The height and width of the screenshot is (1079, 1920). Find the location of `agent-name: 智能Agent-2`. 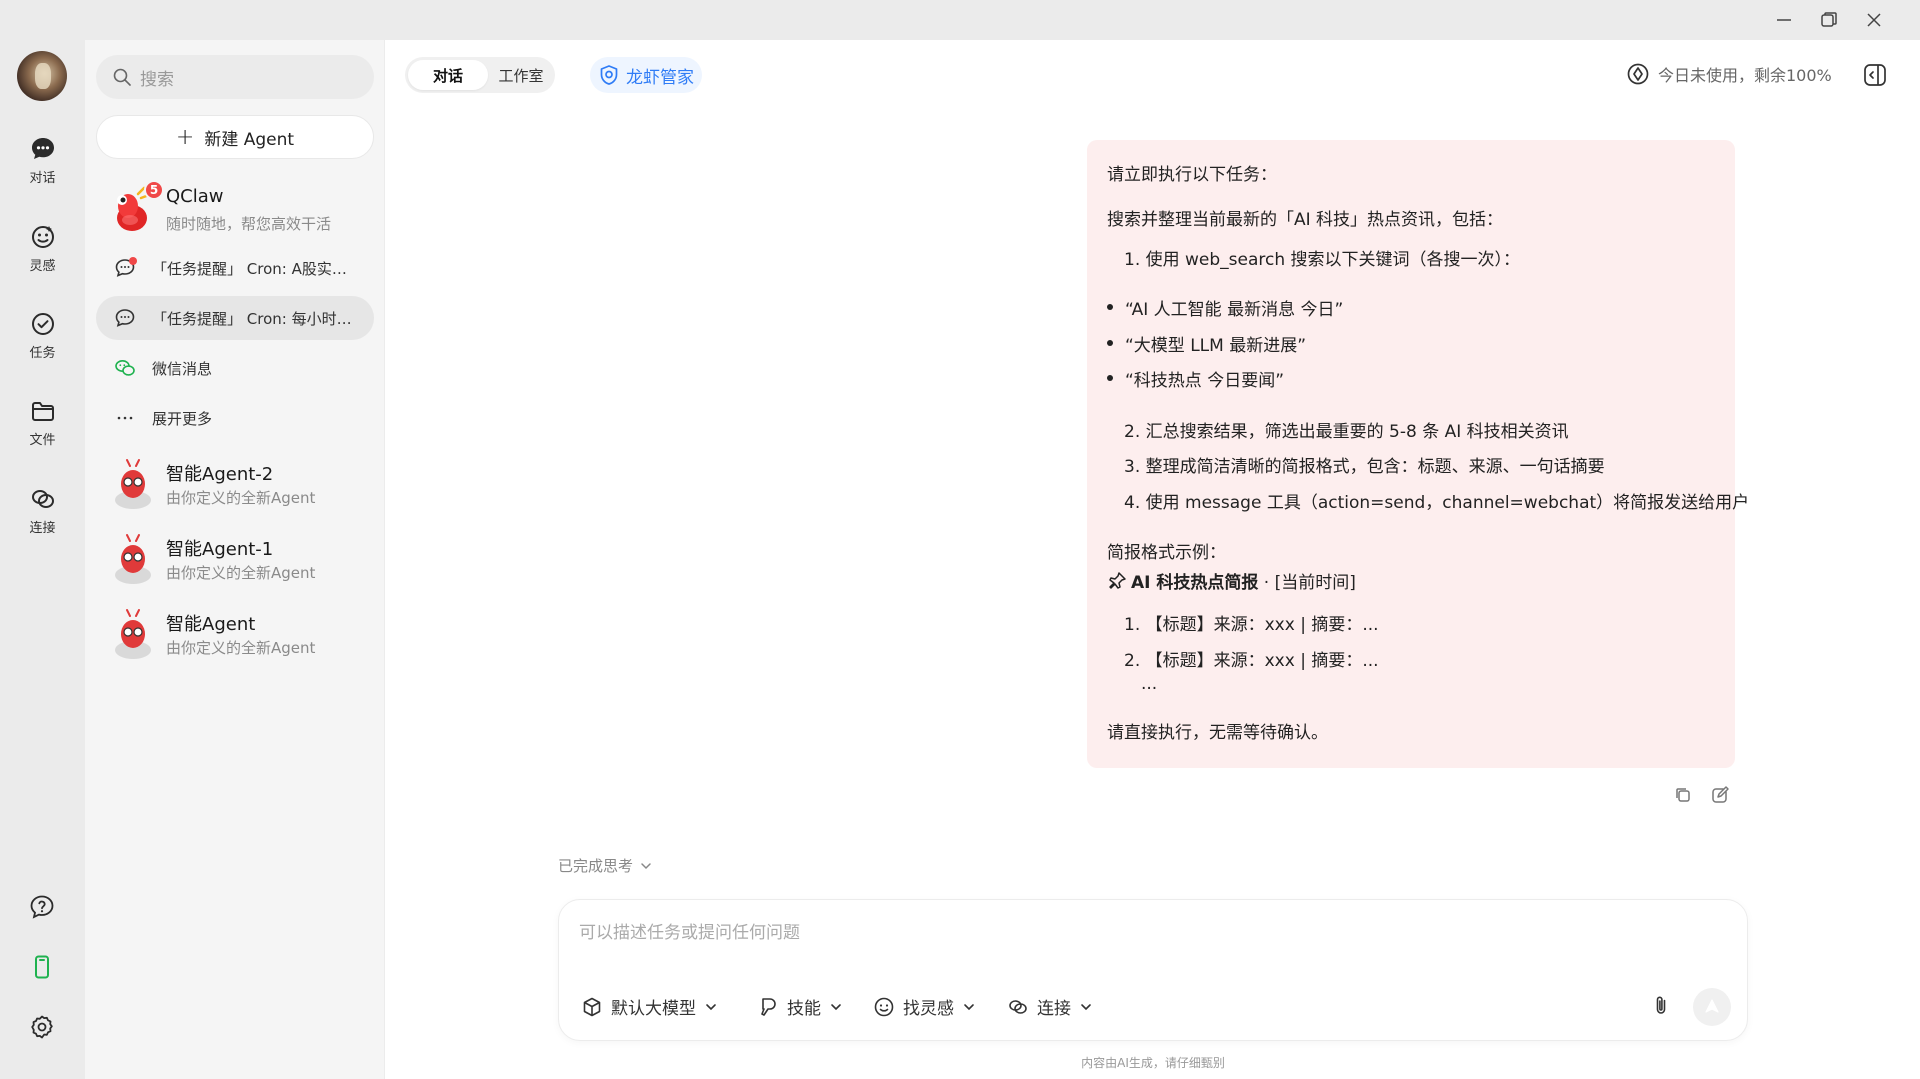

agent-name: 智能Agent-2 is located at coordinates (220, 474).